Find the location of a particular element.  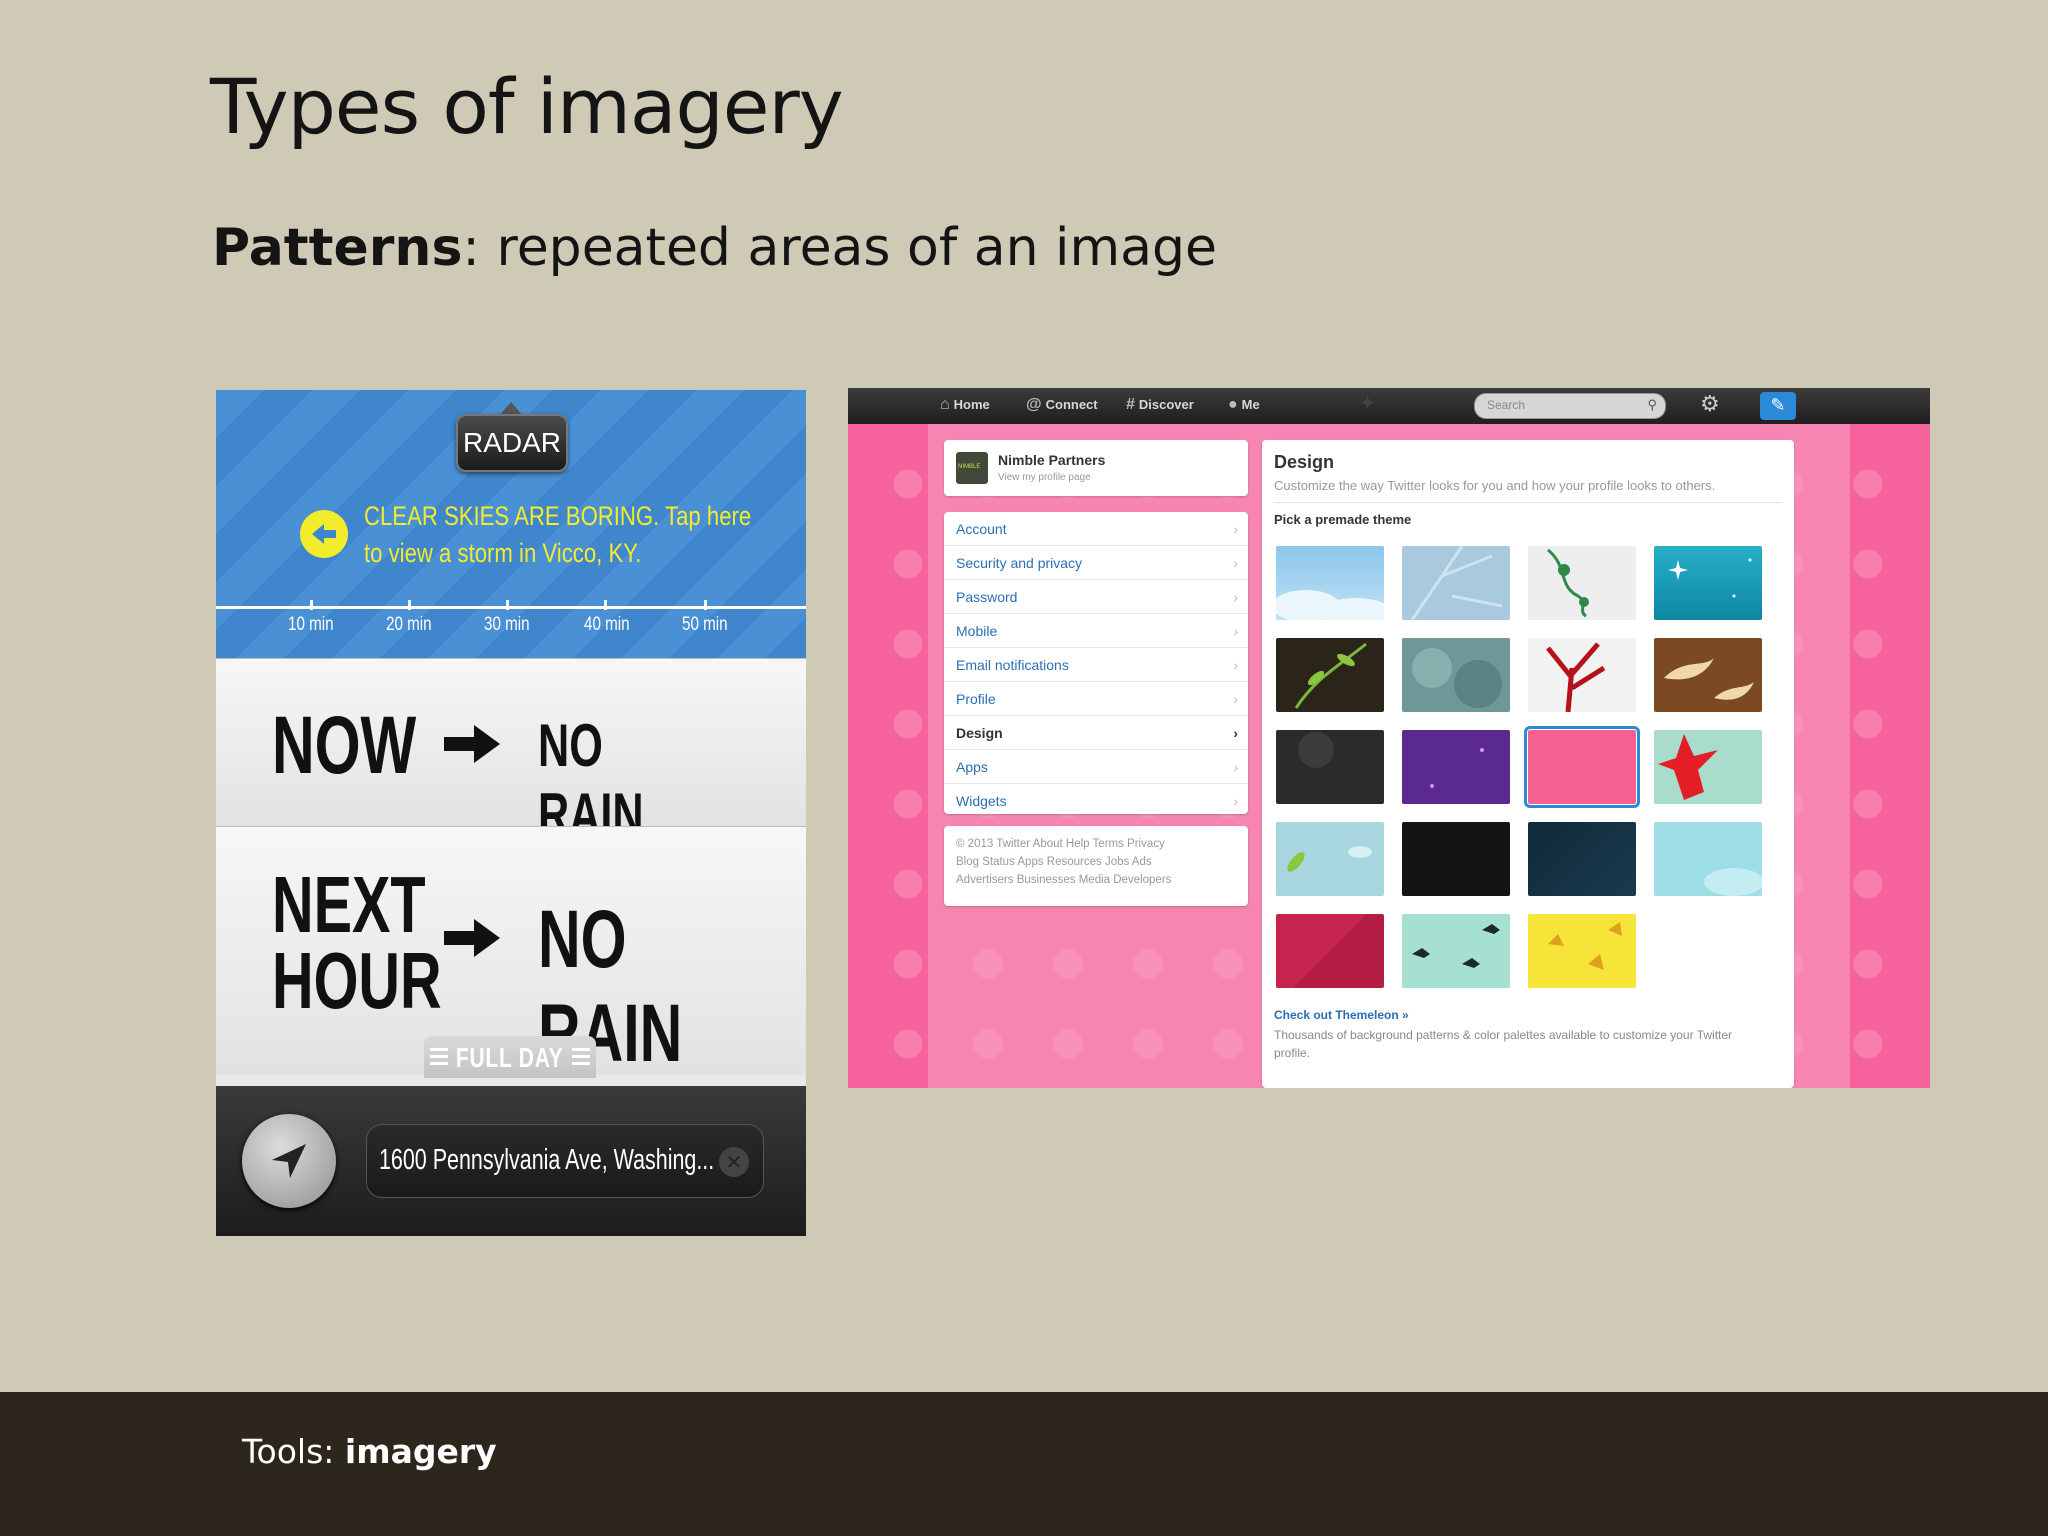

right-arrow-icon is located at coordinates (472, 938).